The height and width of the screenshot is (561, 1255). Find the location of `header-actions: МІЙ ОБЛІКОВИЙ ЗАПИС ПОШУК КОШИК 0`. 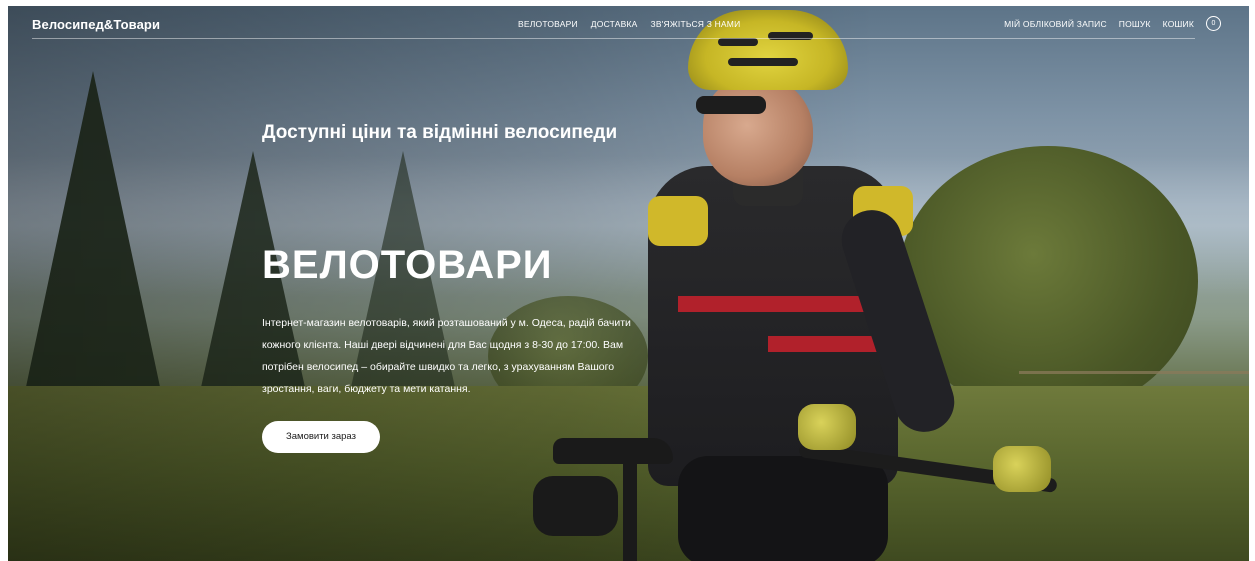

header-actions: МІЙ ОБЛІКОВИЙ ЗАПИС ПОШУК КОШИК 0 is located at coordinates (1112, 23).